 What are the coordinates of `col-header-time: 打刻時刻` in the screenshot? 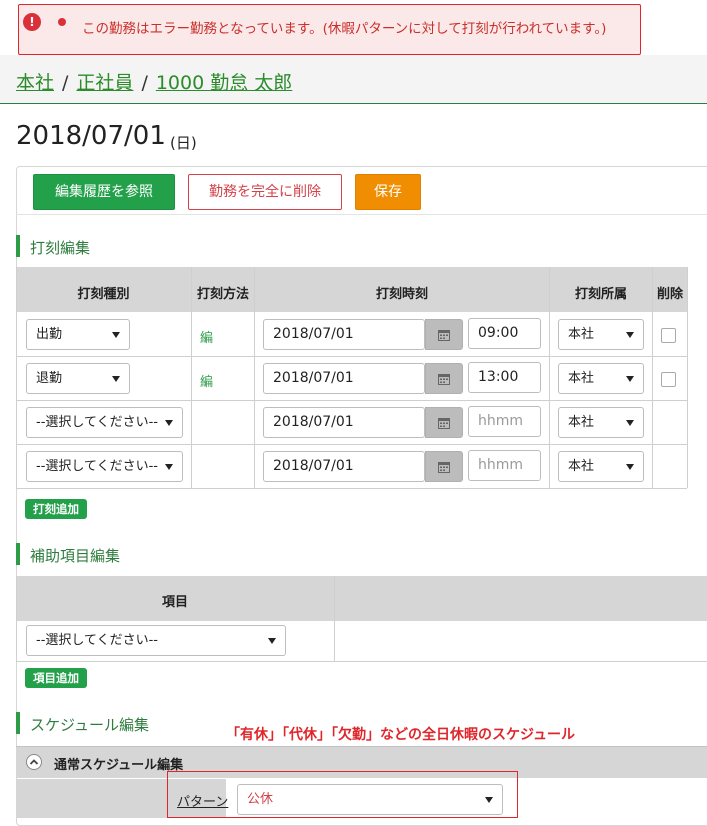 It's located at (401, 294).